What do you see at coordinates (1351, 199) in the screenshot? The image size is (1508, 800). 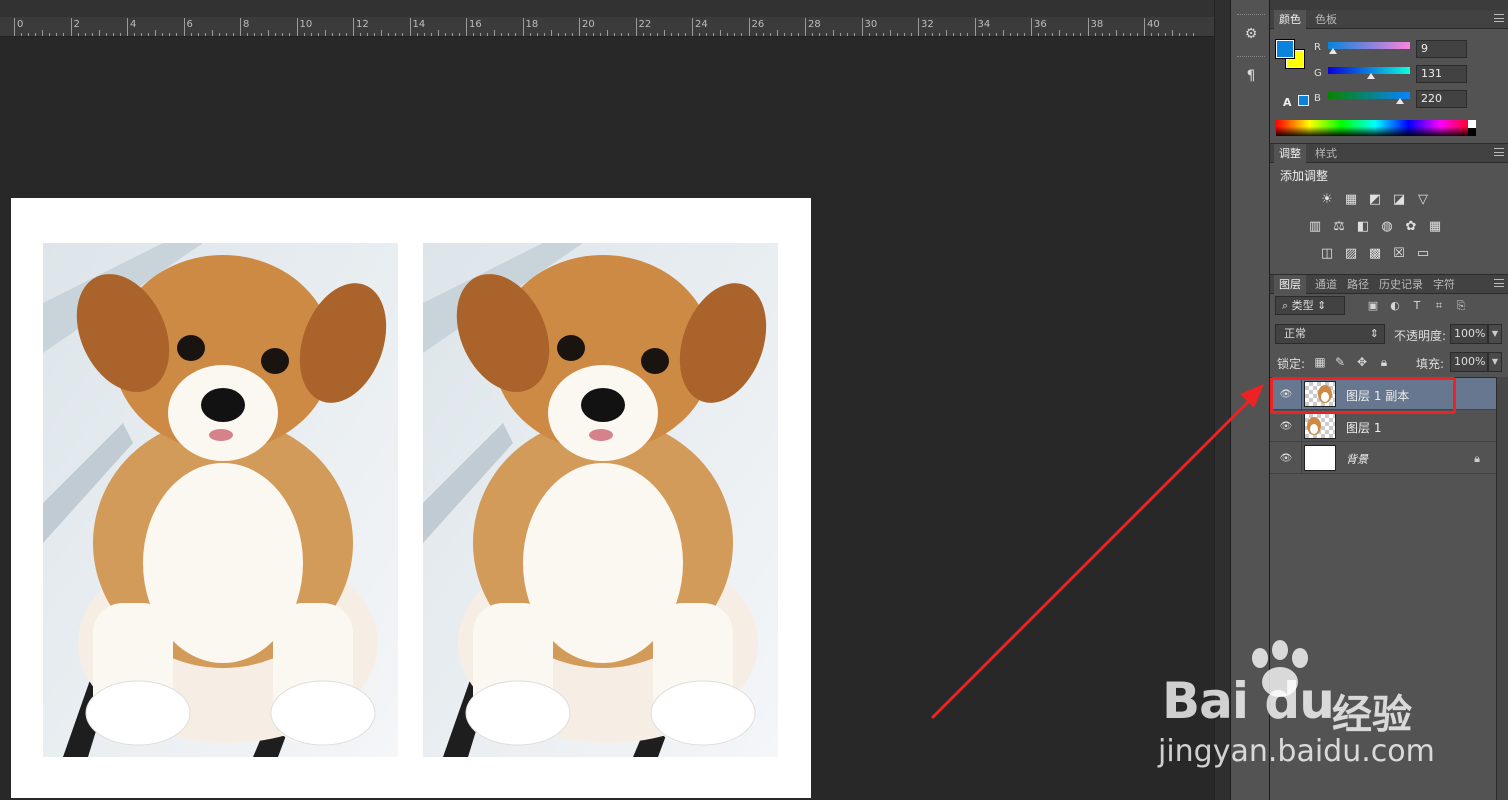 I see `levels-icon: ▦` at bounding box center [1351, 199].